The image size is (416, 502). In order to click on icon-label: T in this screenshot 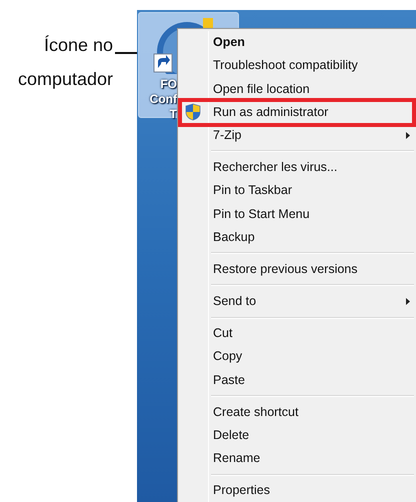, I will do `click(172, 114)`.